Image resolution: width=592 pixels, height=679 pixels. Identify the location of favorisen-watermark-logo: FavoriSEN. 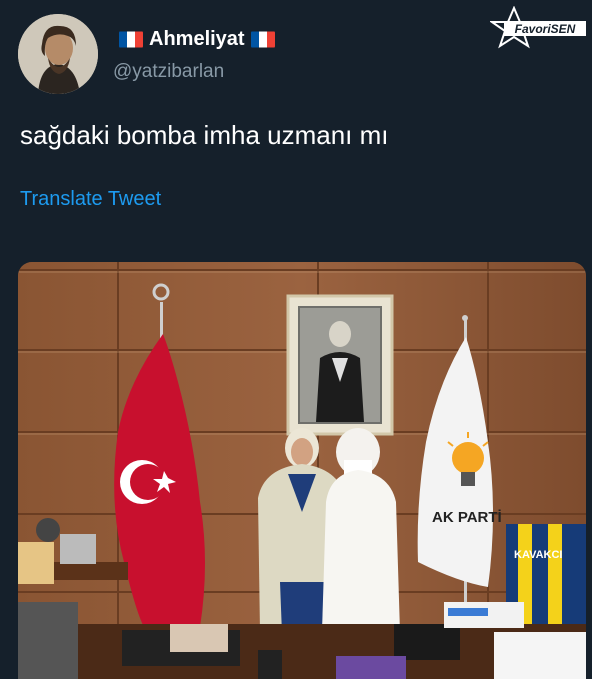
(538, 27).